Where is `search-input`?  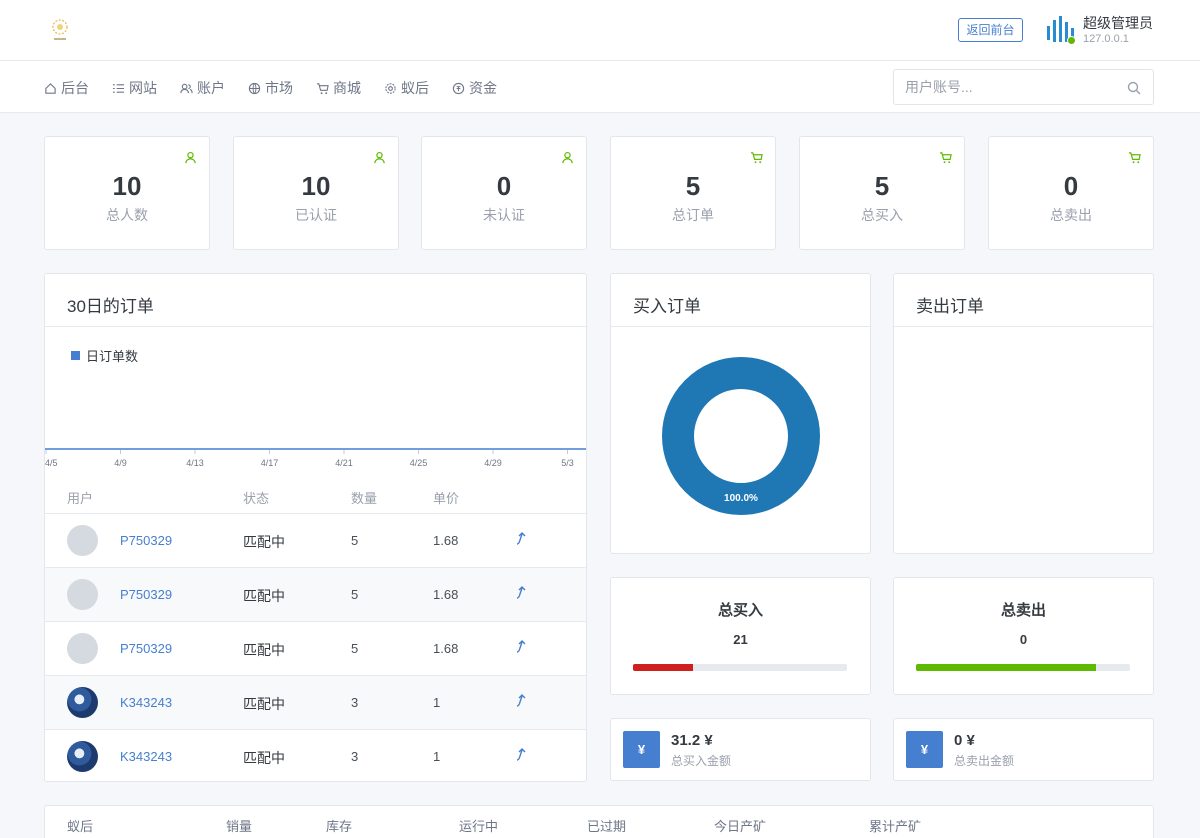
search-input is located at coordinates (1004, 87).